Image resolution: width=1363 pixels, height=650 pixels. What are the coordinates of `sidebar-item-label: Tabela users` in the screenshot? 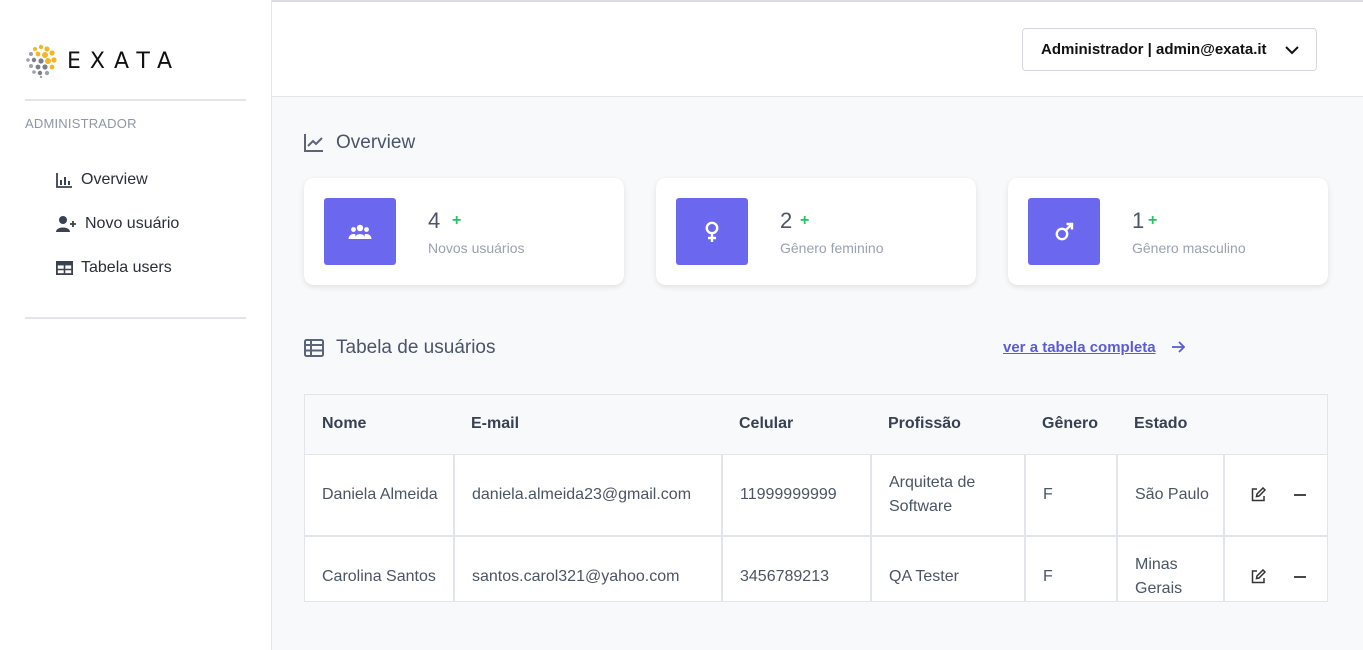 It's located at (126, 267).